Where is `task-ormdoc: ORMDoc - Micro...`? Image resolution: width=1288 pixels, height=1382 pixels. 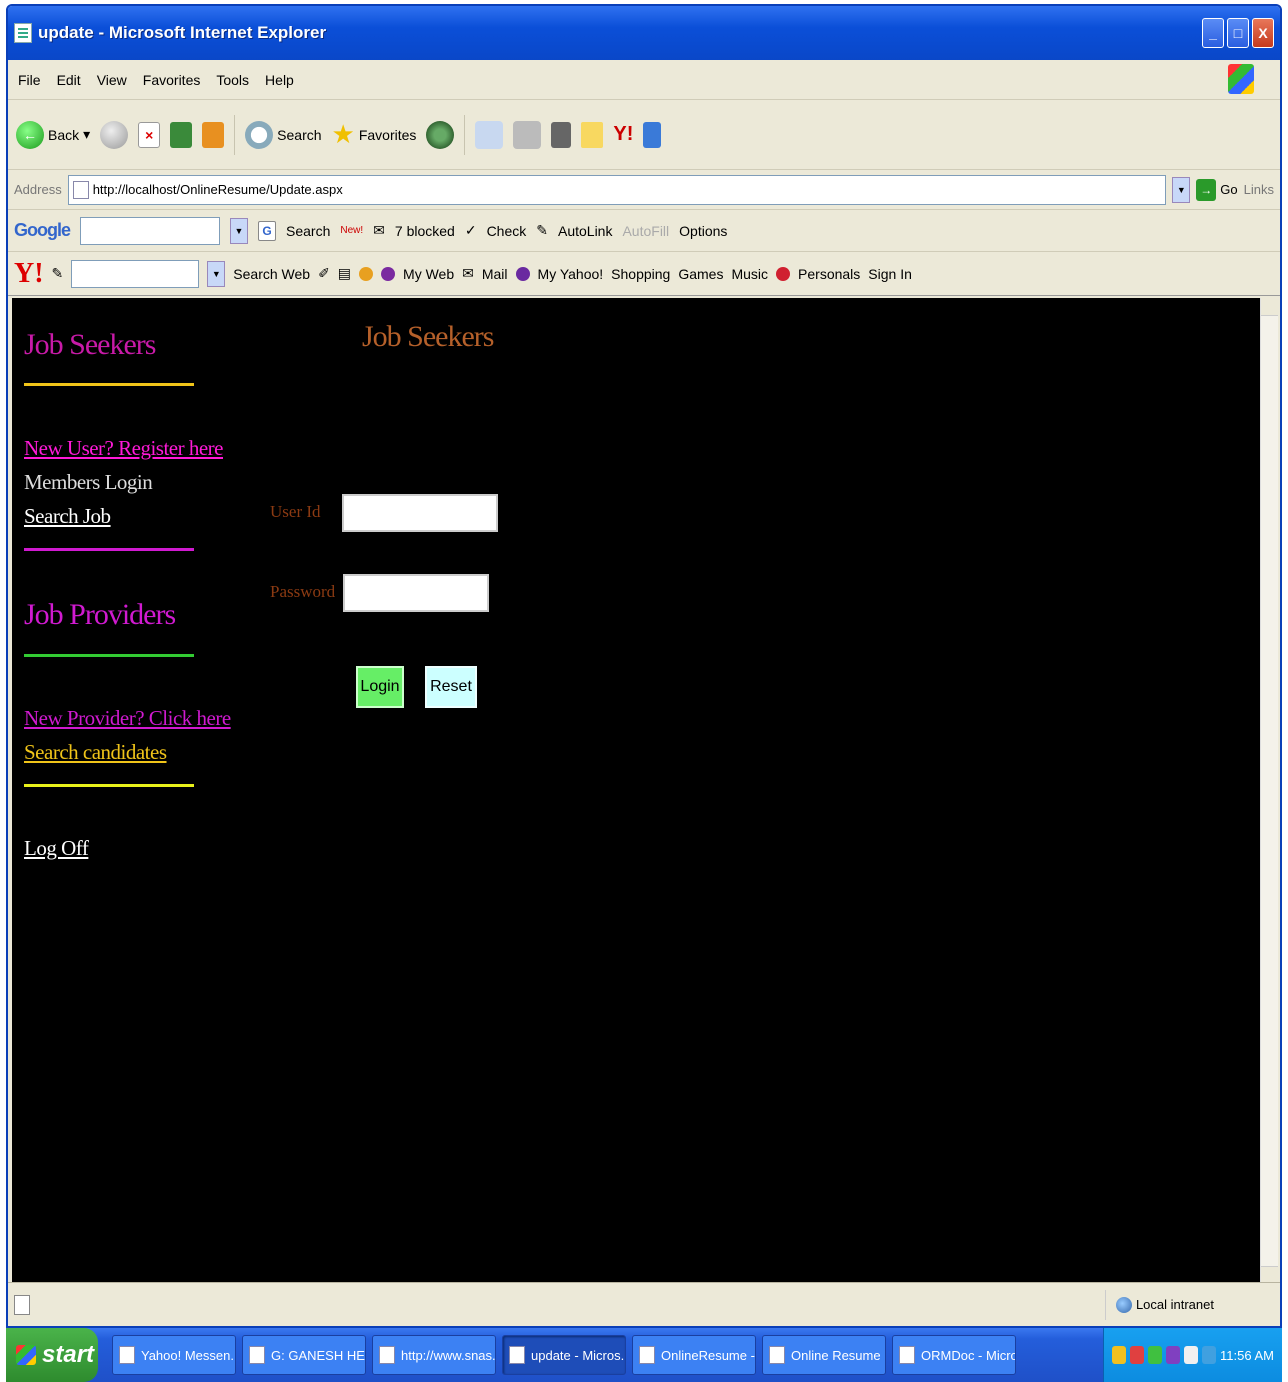 task-ormdoc: ORMDoc - Micro... is located at coordinates (954, 1355).